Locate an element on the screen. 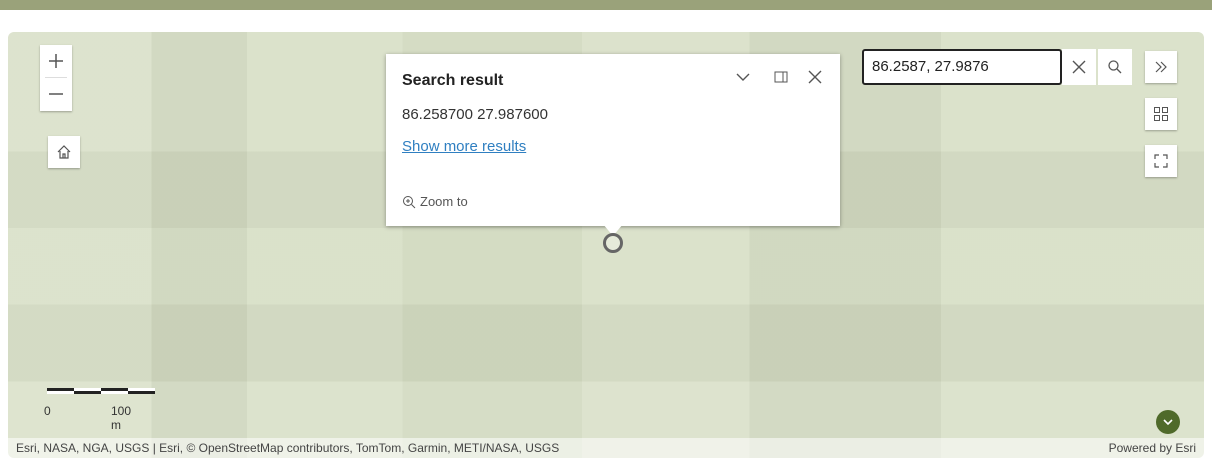 The height and width of the screenshot is (471, 1212). home-icon is located at coordinates (64, 152).